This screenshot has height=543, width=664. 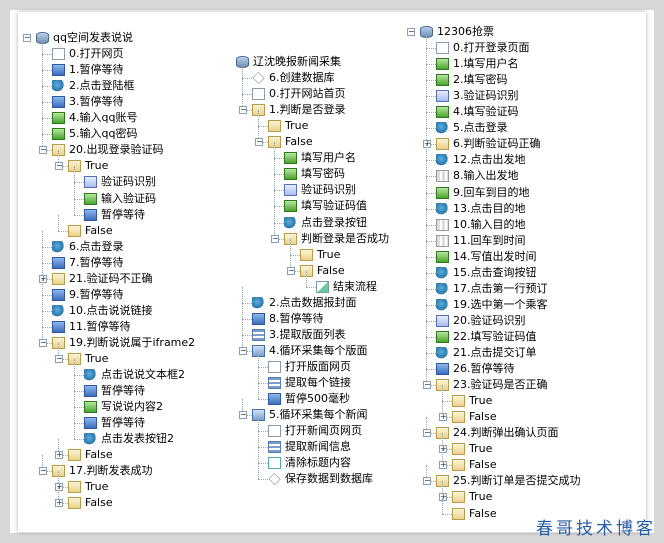 I want to click on tree-node-label: 2.点击数据报封面, so click(x=313, y=302).